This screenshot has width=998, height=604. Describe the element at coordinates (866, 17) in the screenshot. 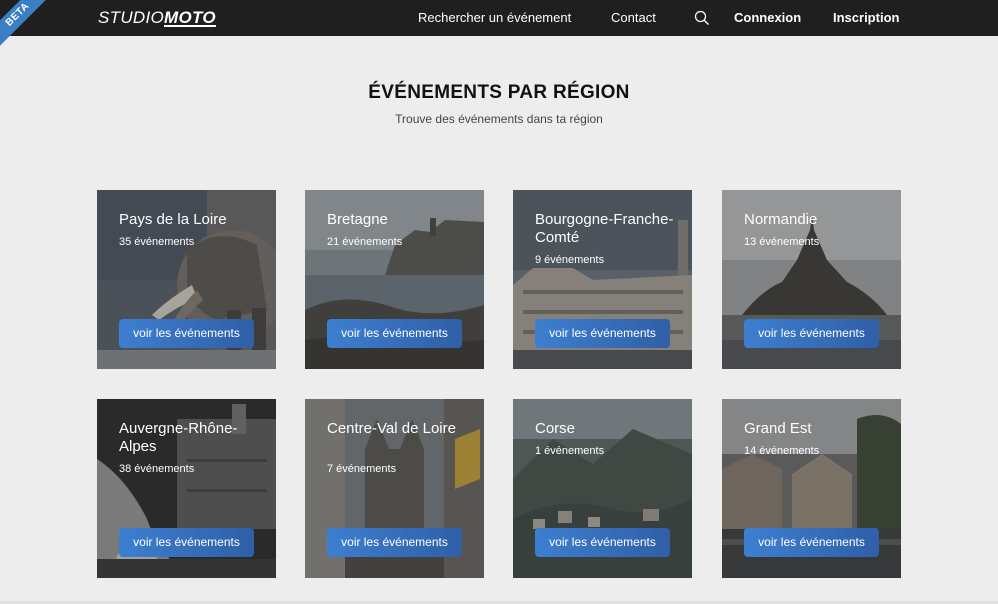

I see `nav-signup-link: Inscription` at that location.